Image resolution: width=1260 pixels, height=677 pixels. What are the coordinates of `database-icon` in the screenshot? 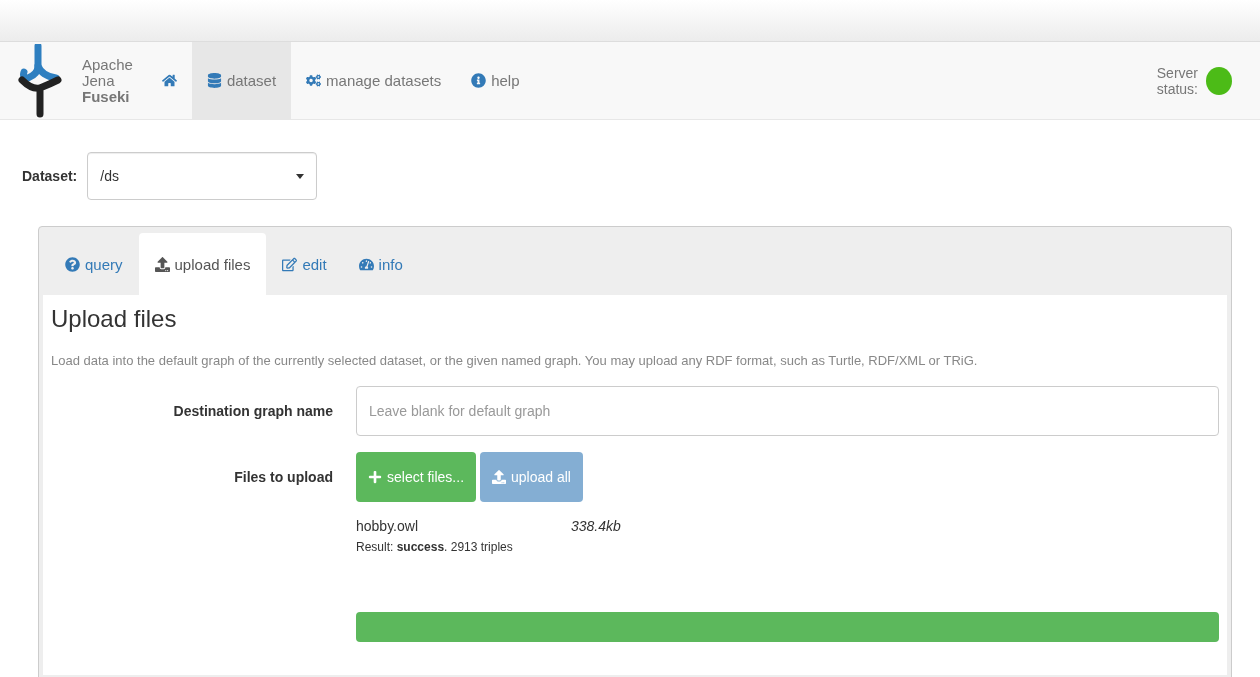 It's located at (214, 80).